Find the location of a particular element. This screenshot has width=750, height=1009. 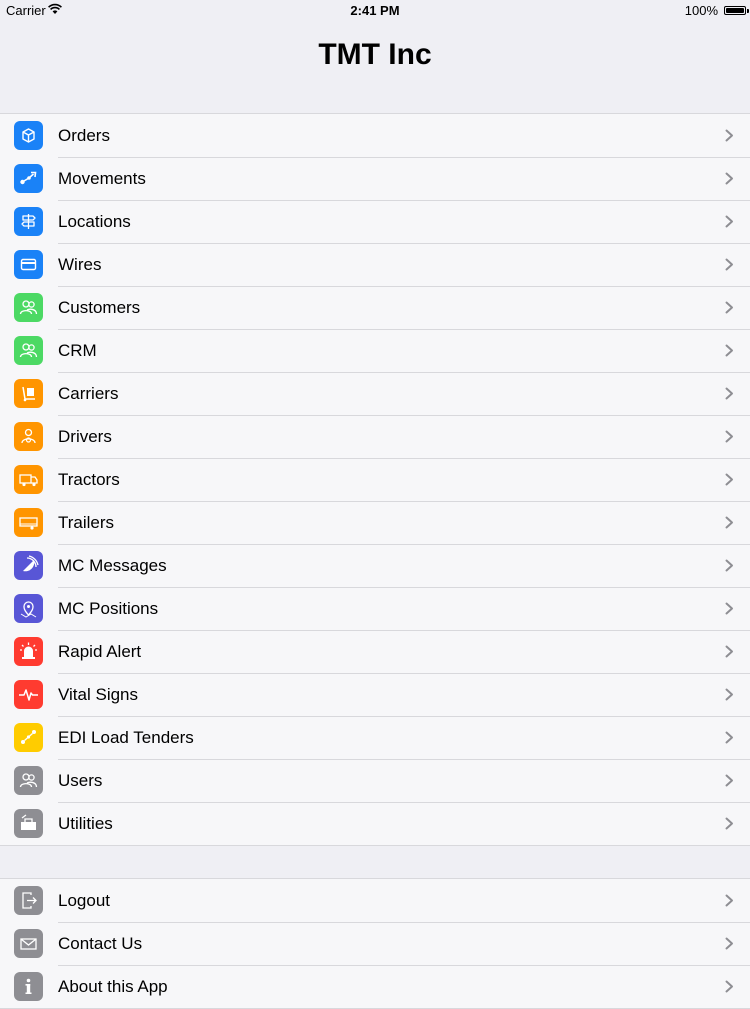

menu-row-logout: Logout is located at coordinates (375, 900).